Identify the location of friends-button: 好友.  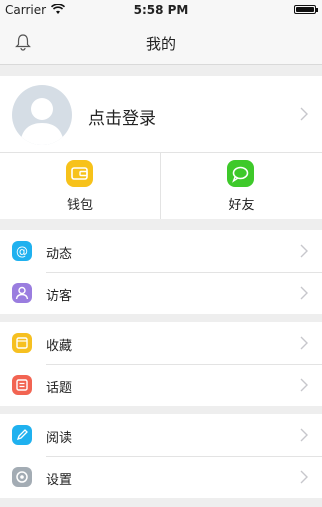
(241, 186).